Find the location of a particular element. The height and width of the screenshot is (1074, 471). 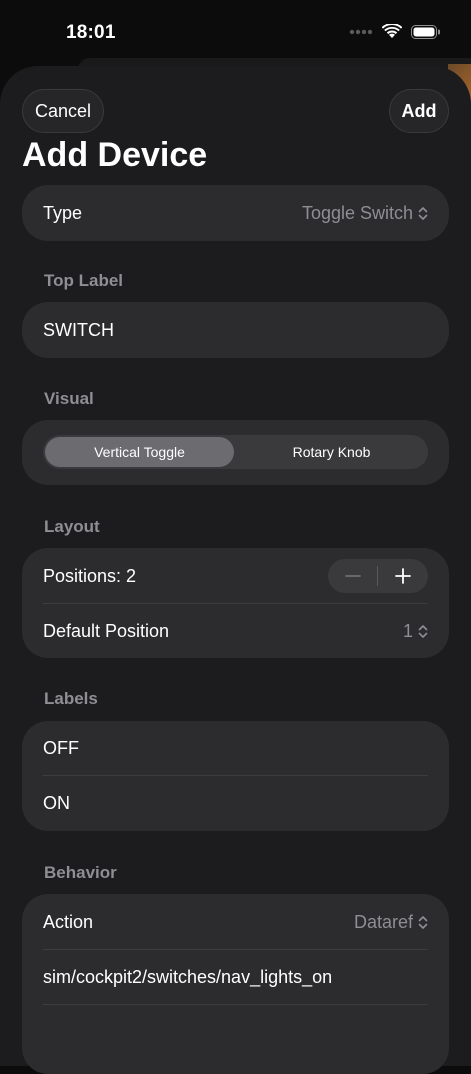

dataref-input: sim/cockpit2/switches/nav_lights_on is located at coordinates (235, 977).